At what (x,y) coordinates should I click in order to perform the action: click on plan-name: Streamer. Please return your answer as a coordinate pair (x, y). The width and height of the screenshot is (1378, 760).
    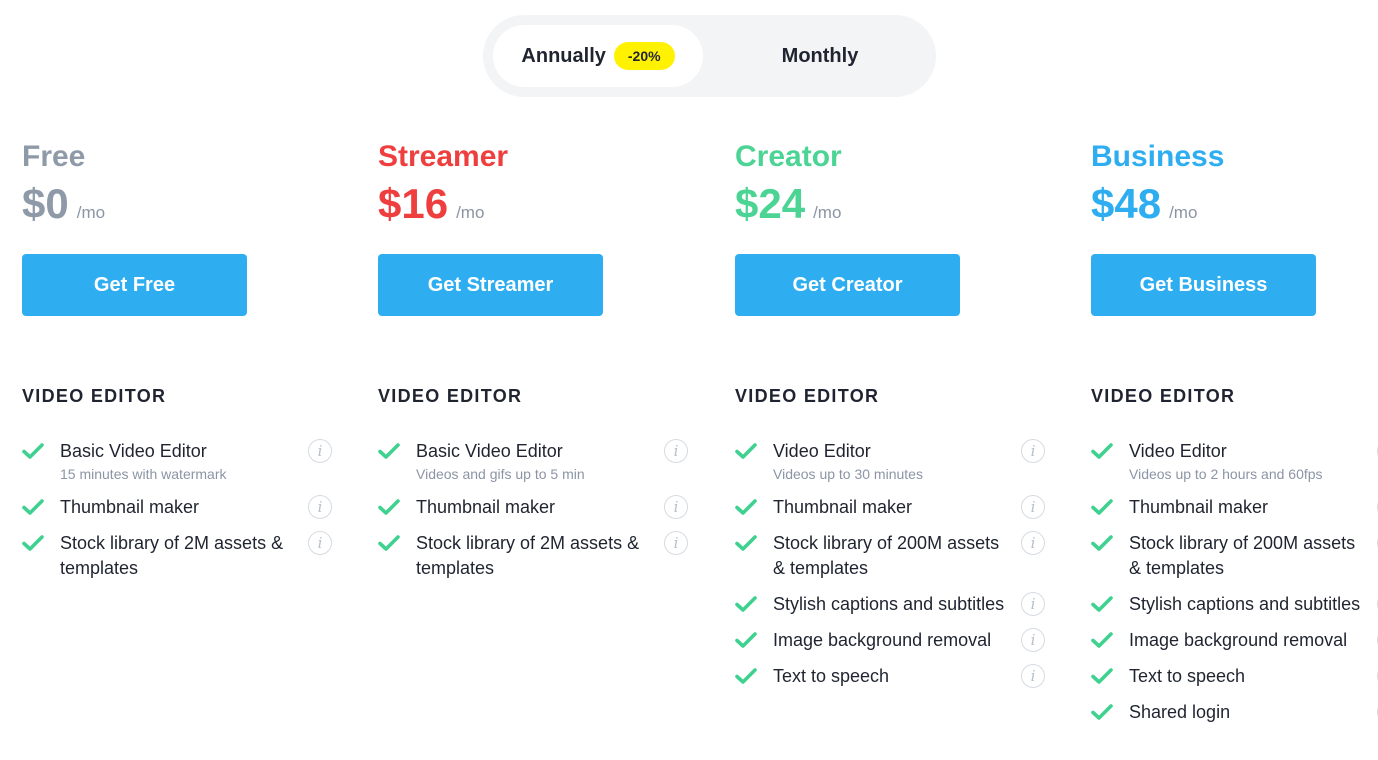
    Looking at the image, I should click on (443, 156).